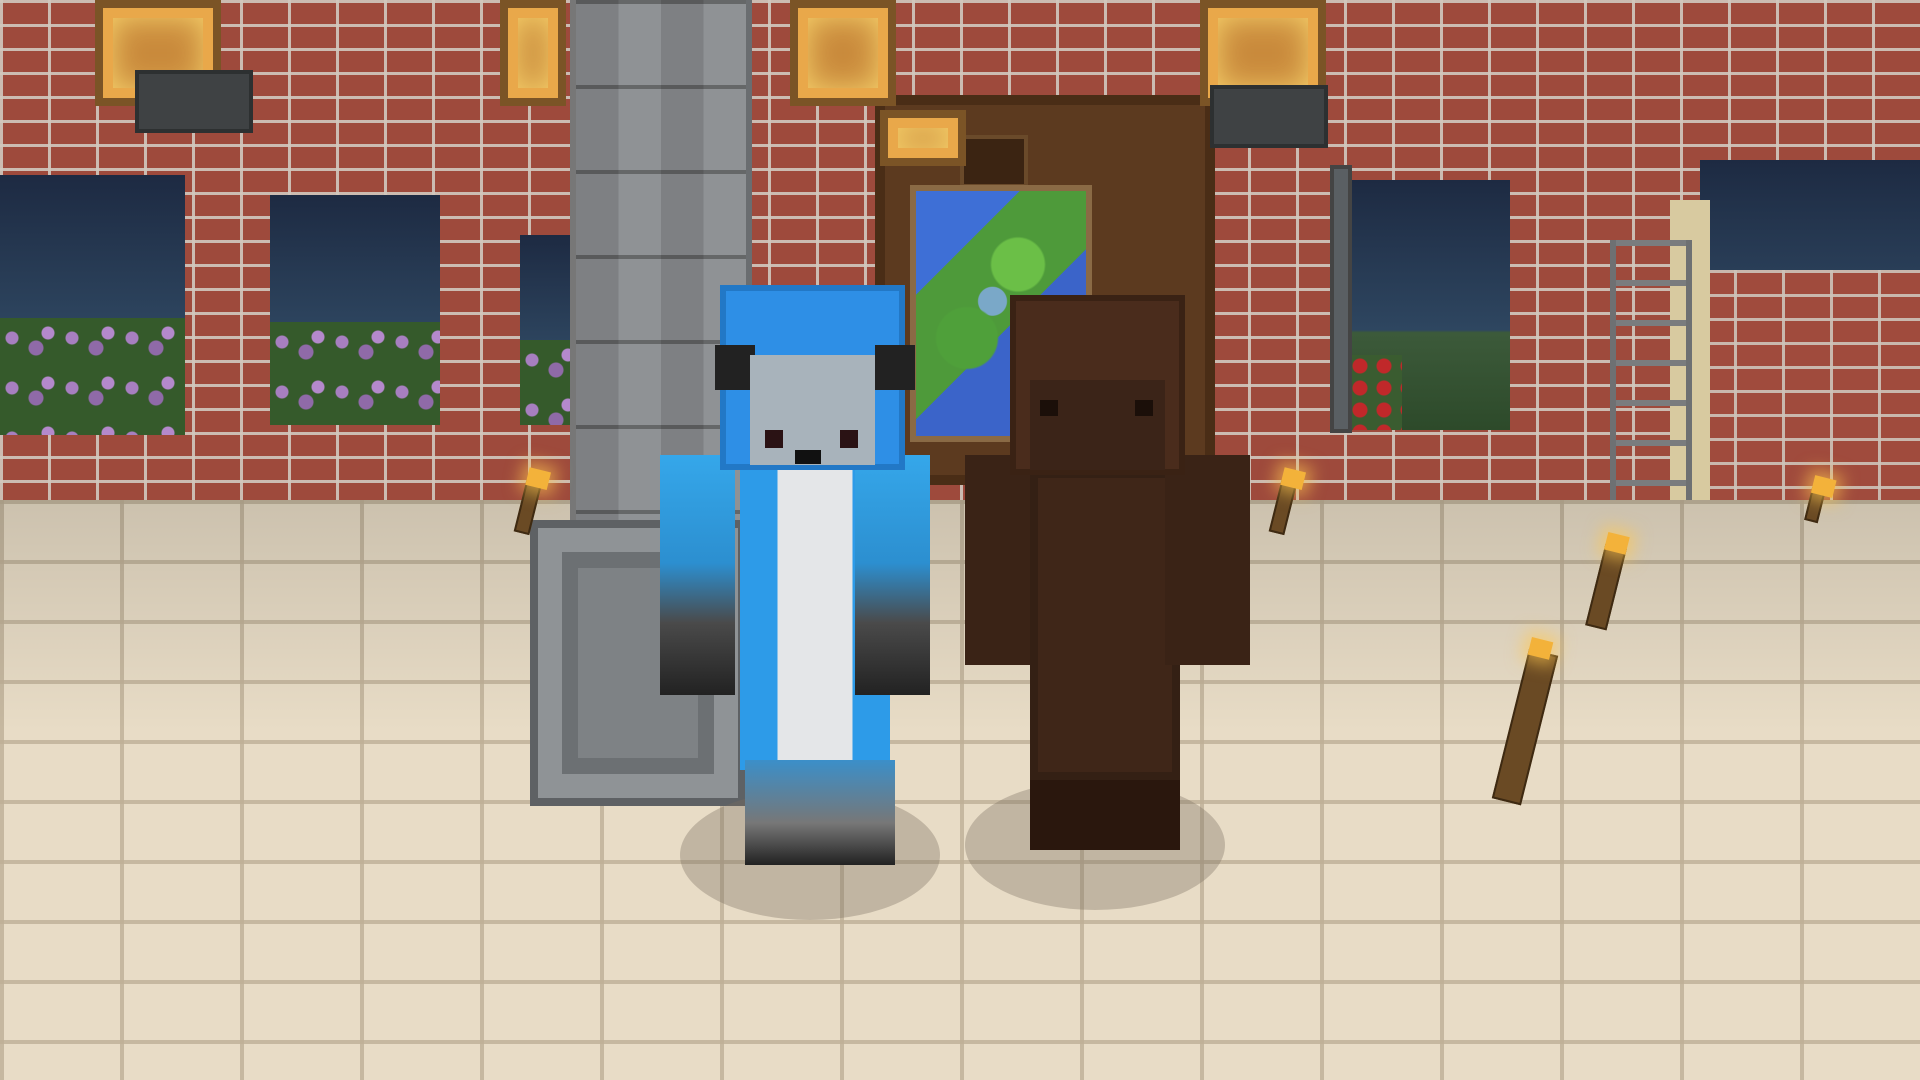 This screenshot has width=1920, height=1080. What do you see at coordinates (808, 457) in the screenshot?
I see `fox-nose` at bounding box center [808, 457].